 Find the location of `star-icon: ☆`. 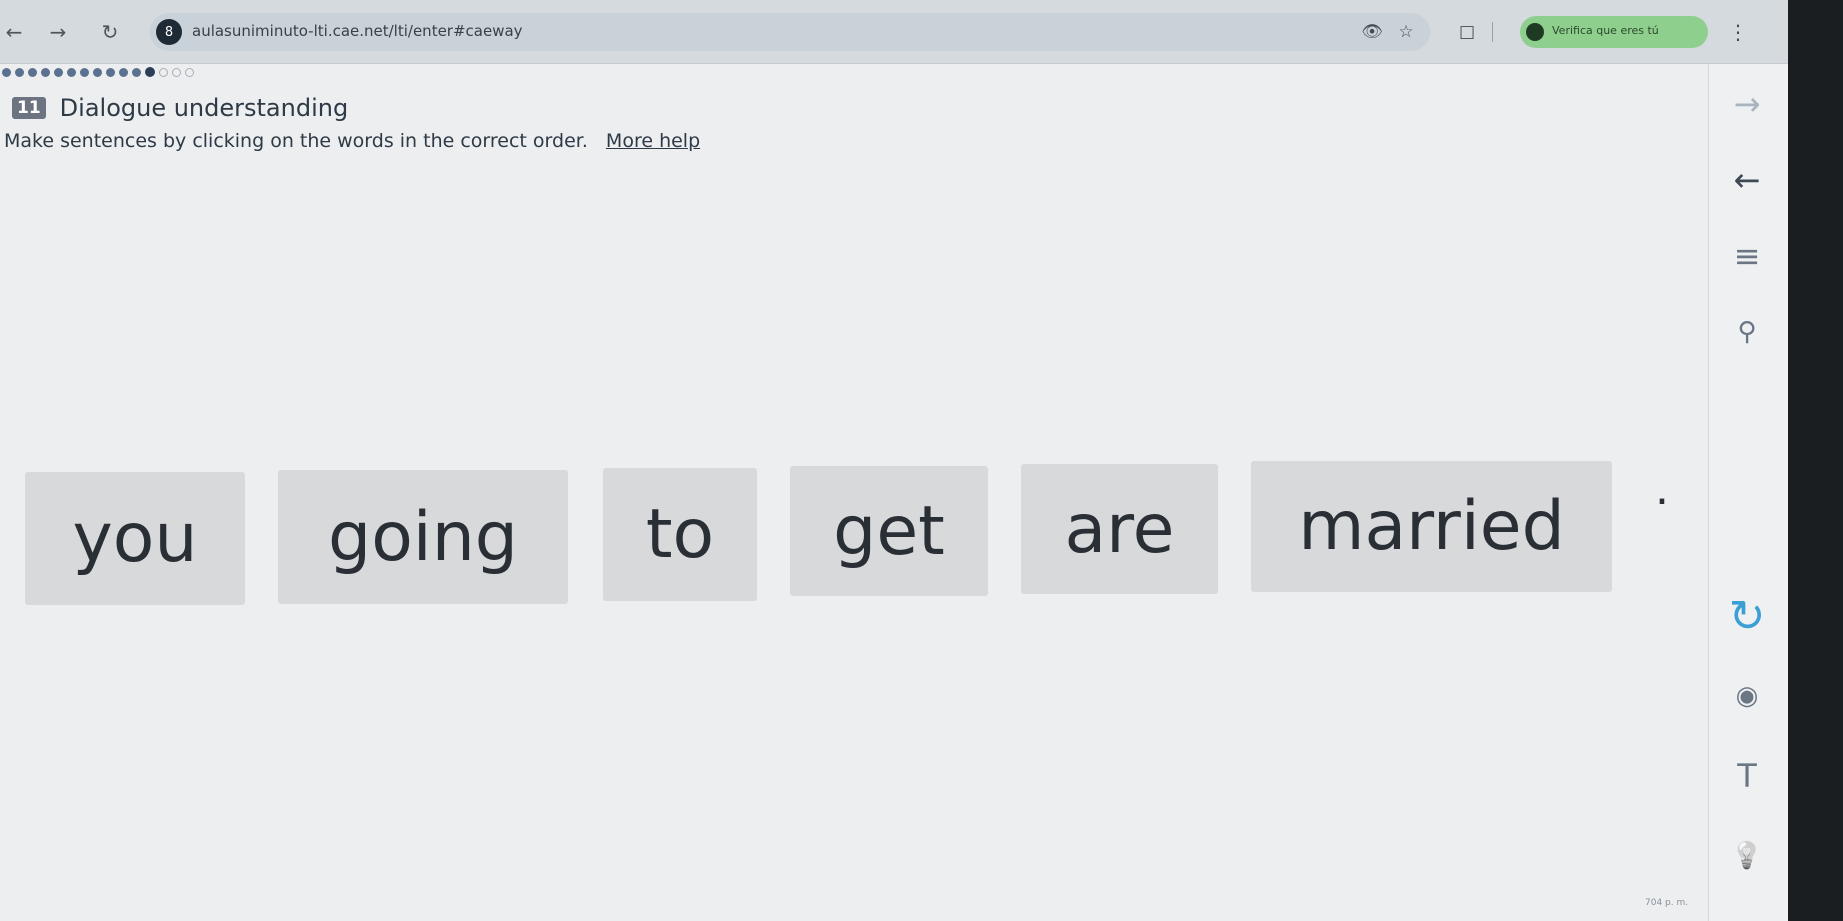

star-icon: ☆ is located at coordinates (1406, 32).